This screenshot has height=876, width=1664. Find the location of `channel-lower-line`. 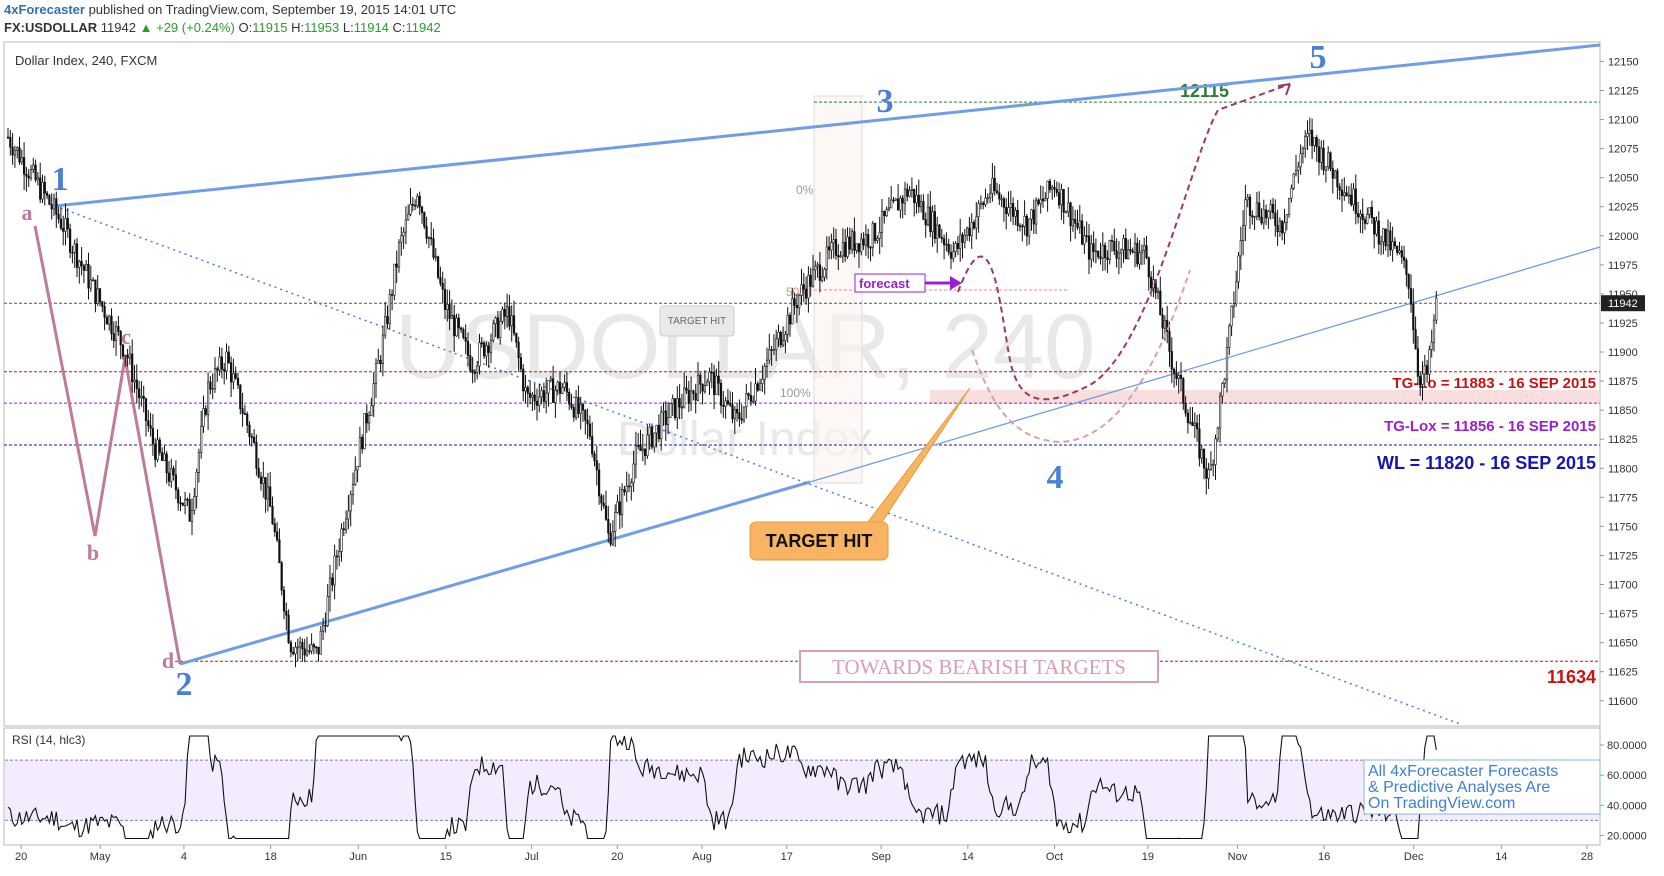

channel-lower-line is located at coordinates (495, 573).